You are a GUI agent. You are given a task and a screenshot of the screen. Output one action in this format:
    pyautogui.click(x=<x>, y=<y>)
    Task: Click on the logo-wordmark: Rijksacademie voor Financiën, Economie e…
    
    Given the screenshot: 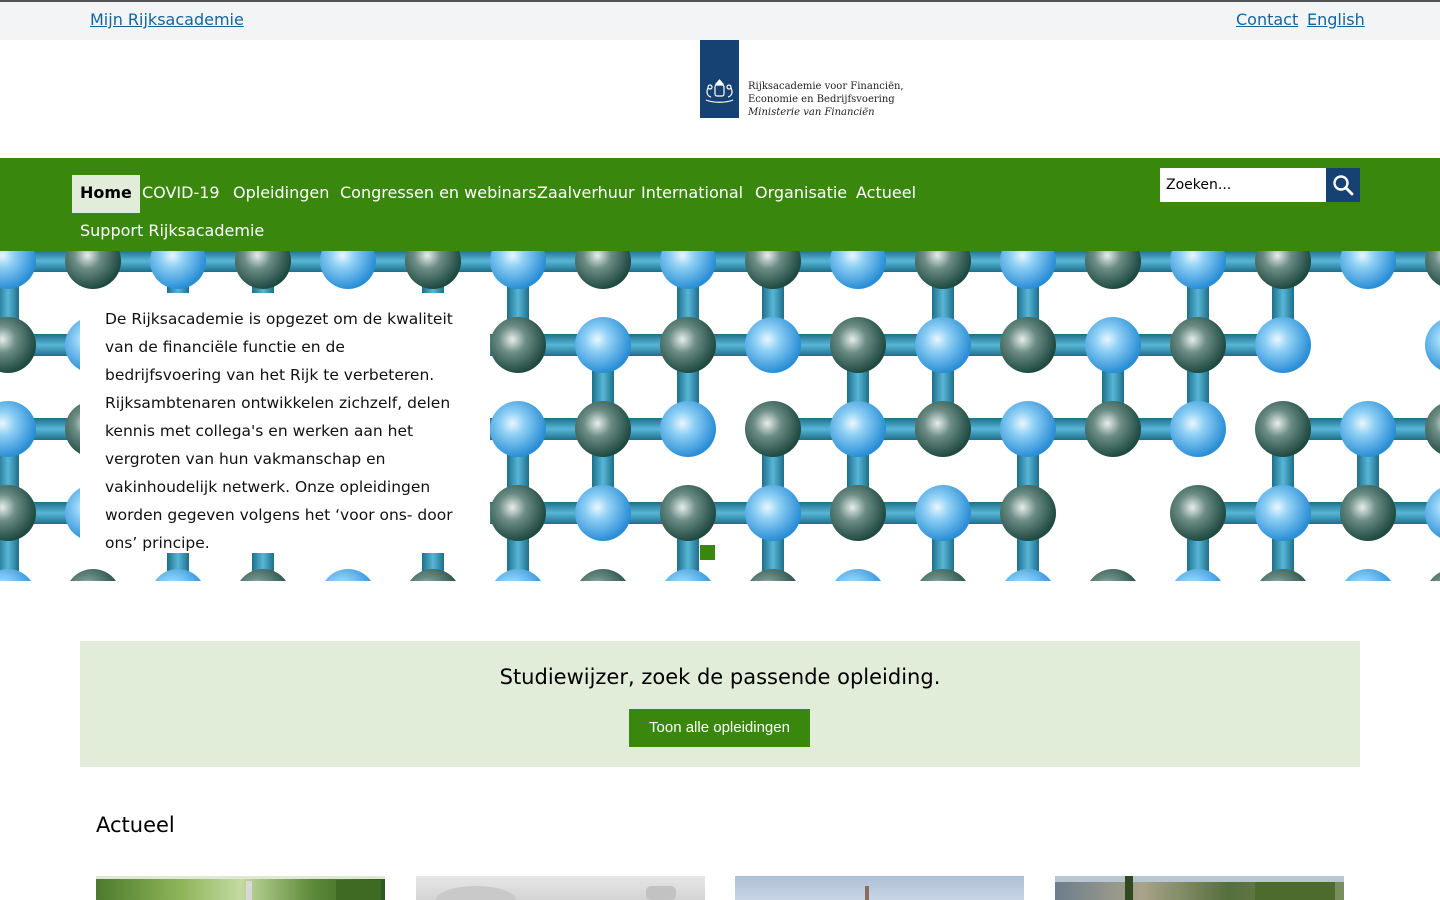 What is the action you would take?
    pyautogui.click(x=826, y=99)
    